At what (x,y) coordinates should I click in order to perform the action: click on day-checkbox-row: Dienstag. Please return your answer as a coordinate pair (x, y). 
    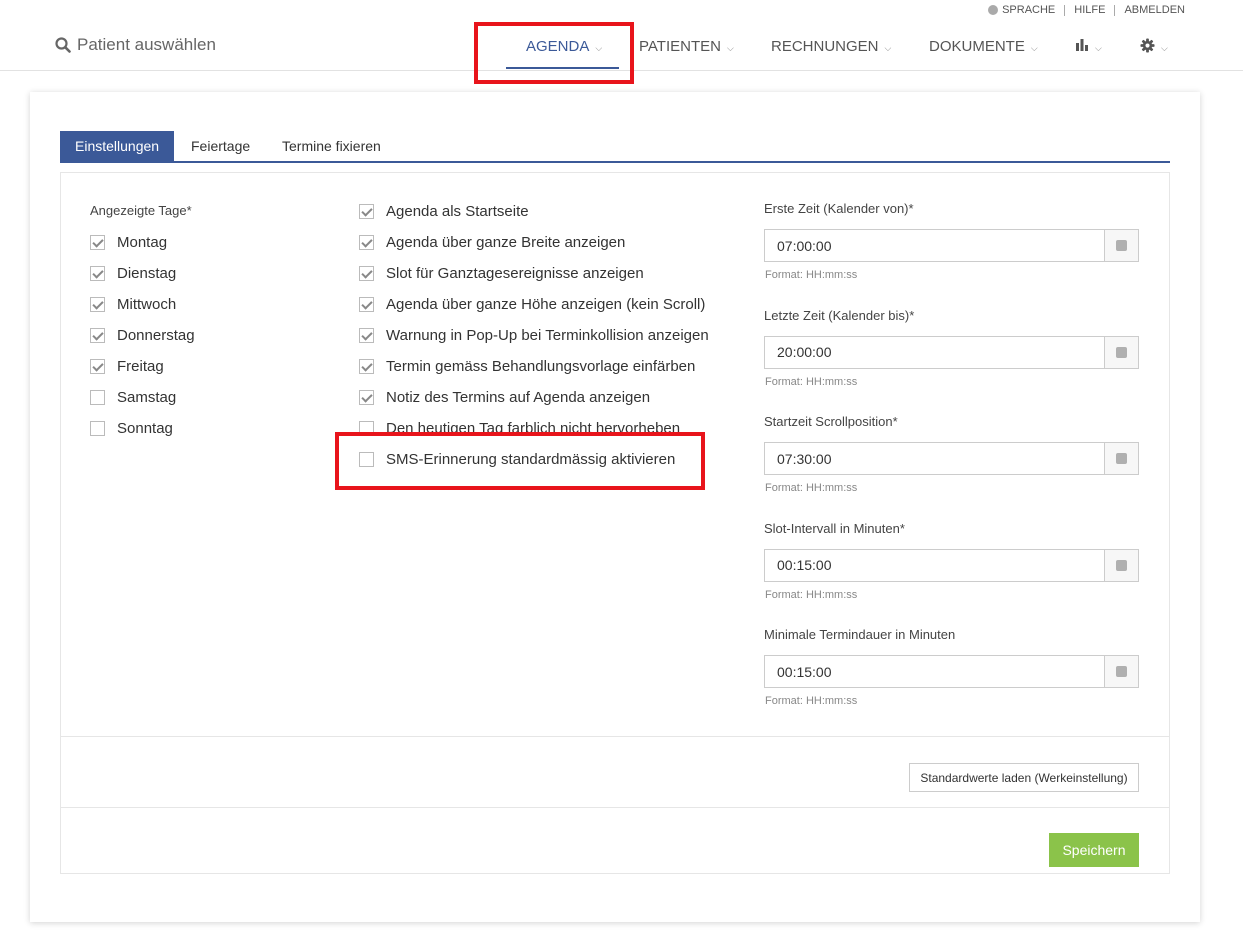
    Looking at the image, I should click on (133, 273).